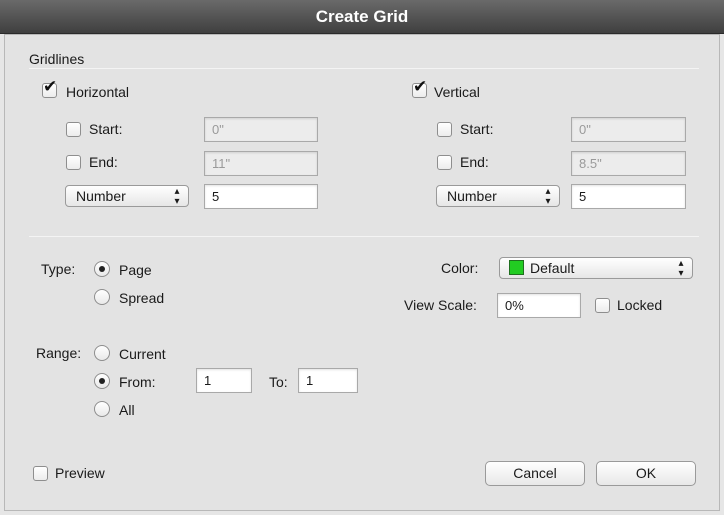 This screenshot has height=515, width=724. Describe the element at coordinates (261, 129) in the screenshot. I see `horizontal-start-field: 0"` at that location.